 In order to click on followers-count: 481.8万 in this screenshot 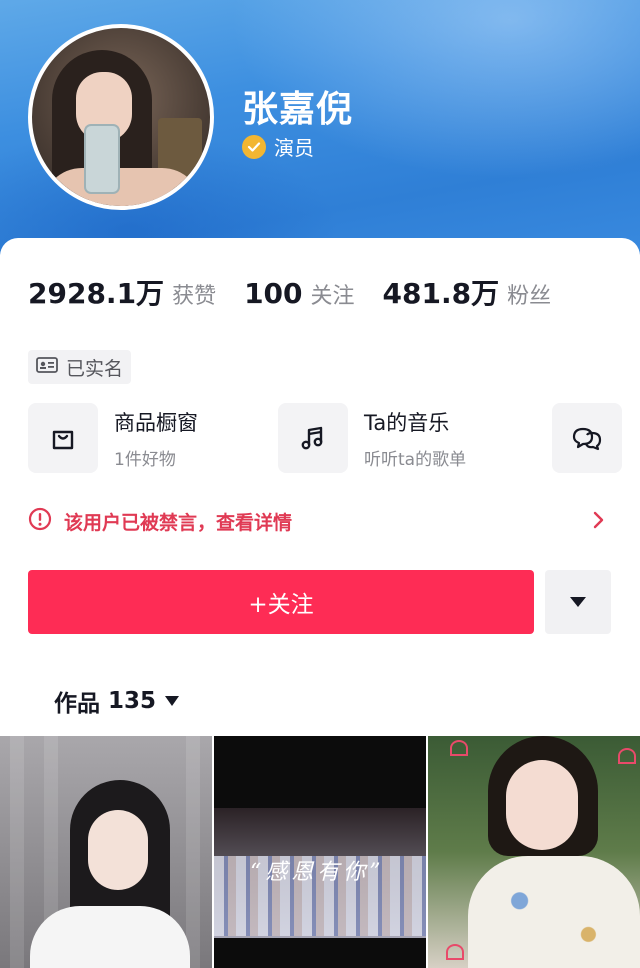, I will do `click(441, 293)`.